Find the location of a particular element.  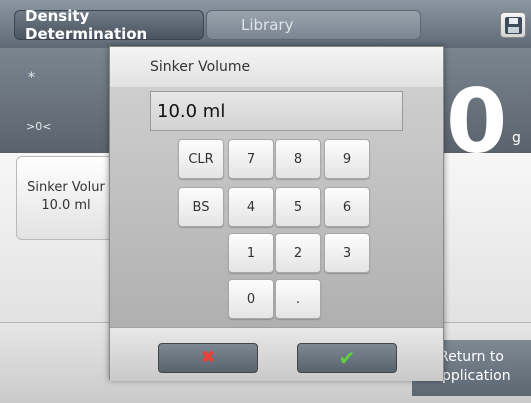

check-icon: ✔ is located at coordinates (347, 358).